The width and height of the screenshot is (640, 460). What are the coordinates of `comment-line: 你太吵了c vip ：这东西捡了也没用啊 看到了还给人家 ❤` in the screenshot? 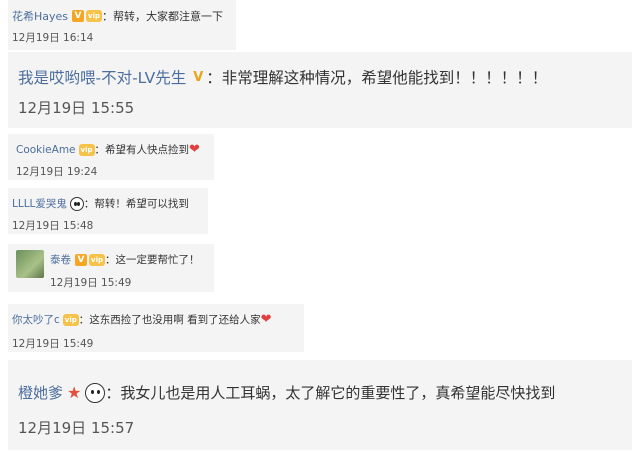 It's located at (158, 319).